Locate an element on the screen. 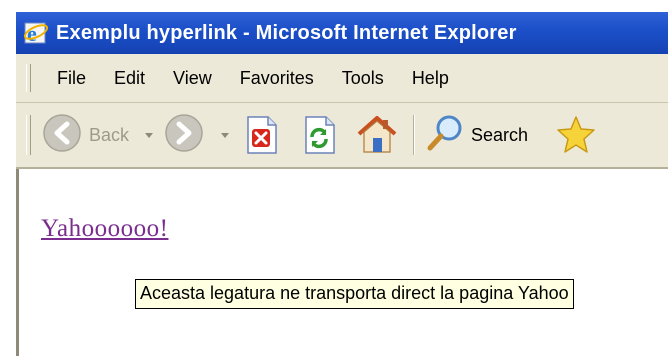  home-icon is located at coordinates (377, 134).